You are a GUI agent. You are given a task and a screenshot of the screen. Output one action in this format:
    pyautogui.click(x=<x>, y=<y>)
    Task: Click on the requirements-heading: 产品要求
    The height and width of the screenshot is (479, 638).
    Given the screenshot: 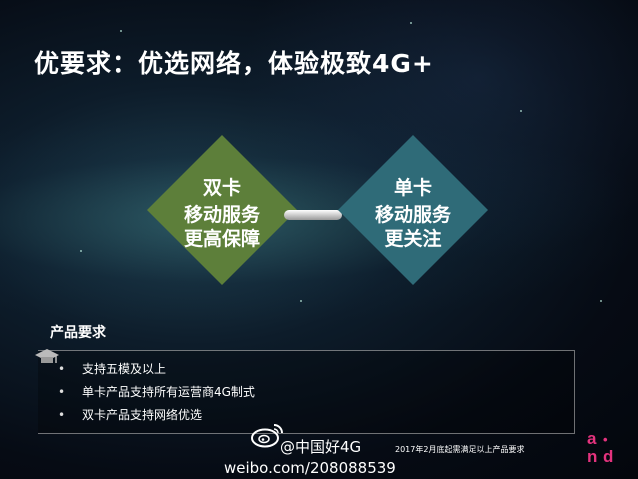 What is the action you would take?
    pyautogui.click(x=78, y=333)
    